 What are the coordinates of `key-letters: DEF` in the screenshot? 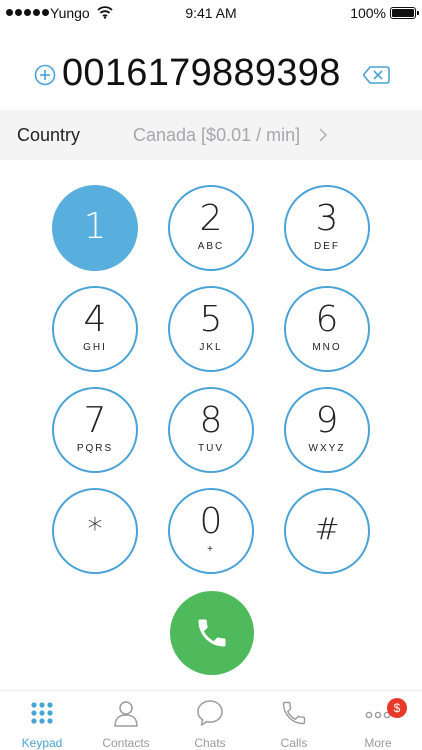 It's located at (327, 246).